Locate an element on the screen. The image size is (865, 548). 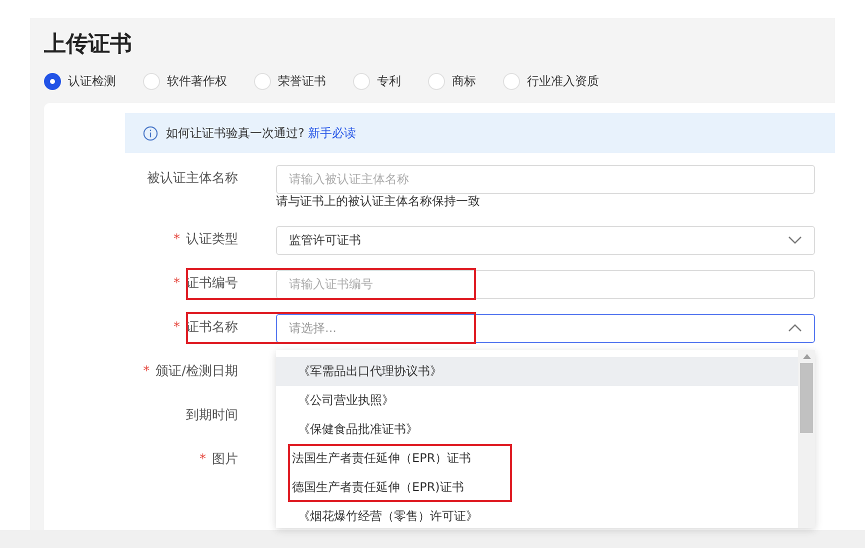
info-icon is located at coordinates (150, 133).